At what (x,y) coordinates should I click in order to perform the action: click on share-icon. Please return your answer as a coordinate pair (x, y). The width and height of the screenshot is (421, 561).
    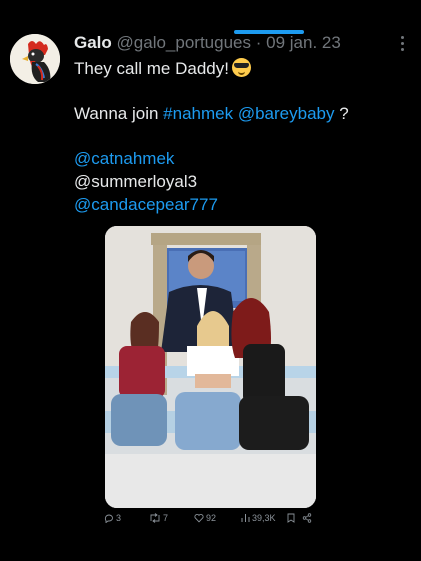
    Looking at the image, I should click on (307, 518).